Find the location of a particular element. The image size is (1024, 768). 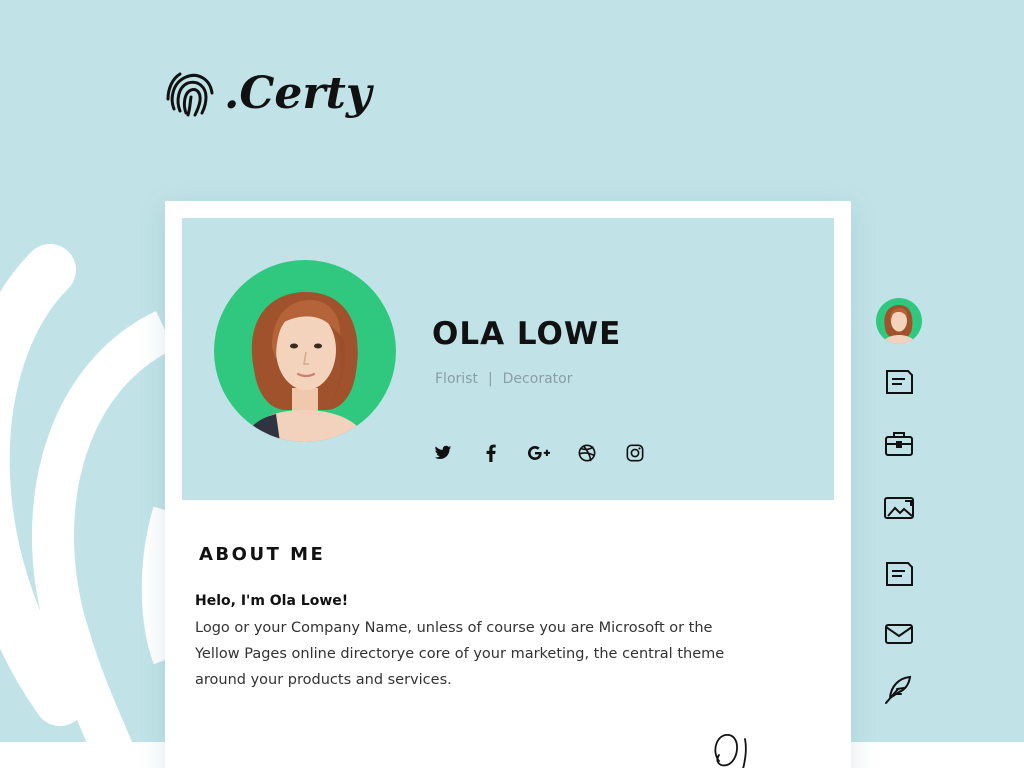

brand-name: .Certy is located at coordinates (298, 93).